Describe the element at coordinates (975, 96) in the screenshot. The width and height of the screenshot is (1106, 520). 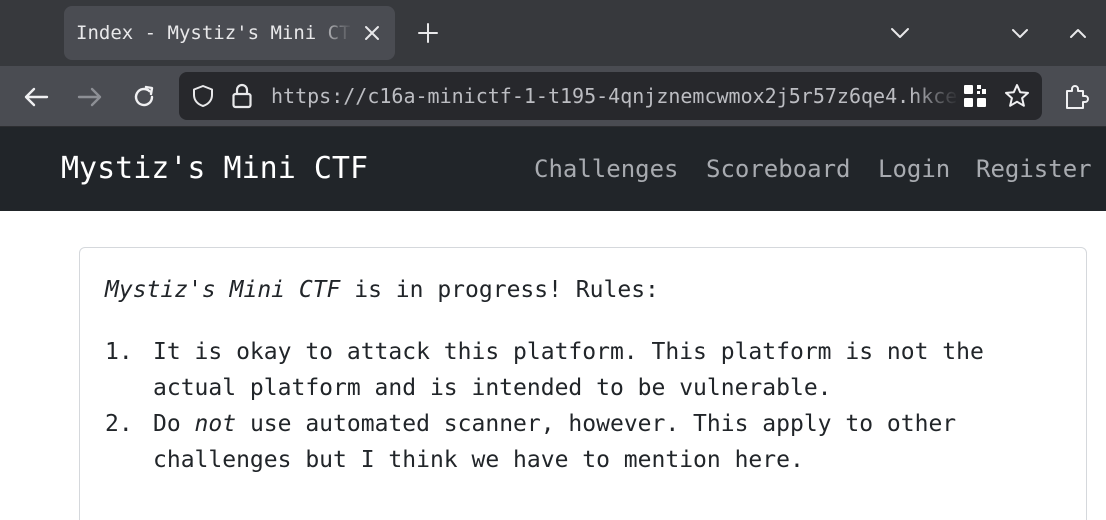
I see `qr-code-icon` at that location.